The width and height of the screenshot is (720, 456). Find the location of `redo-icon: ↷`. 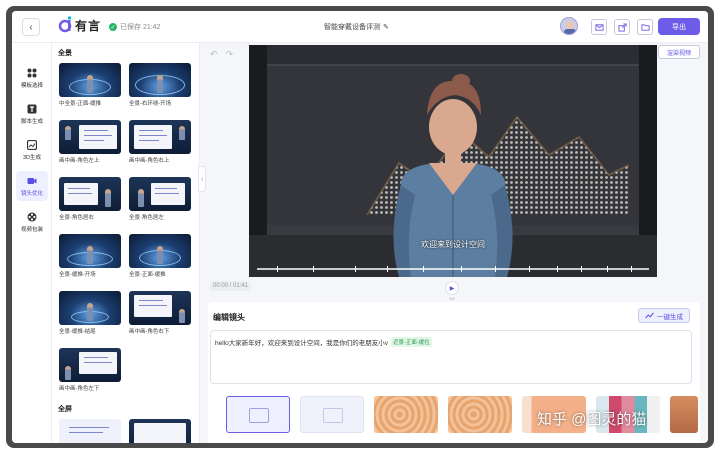

redo-icon: ↷ is located at coordinates (230, 54).